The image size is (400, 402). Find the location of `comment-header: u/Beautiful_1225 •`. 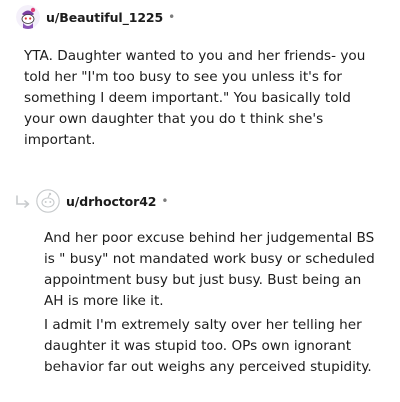

comment-header: u/Beautiful_1225 • is located at coordinates (95, 17).